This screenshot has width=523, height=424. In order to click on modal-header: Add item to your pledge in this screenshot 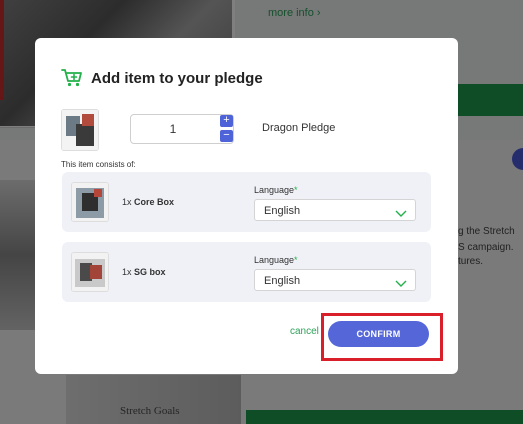, I will do `click(162, 78)`.